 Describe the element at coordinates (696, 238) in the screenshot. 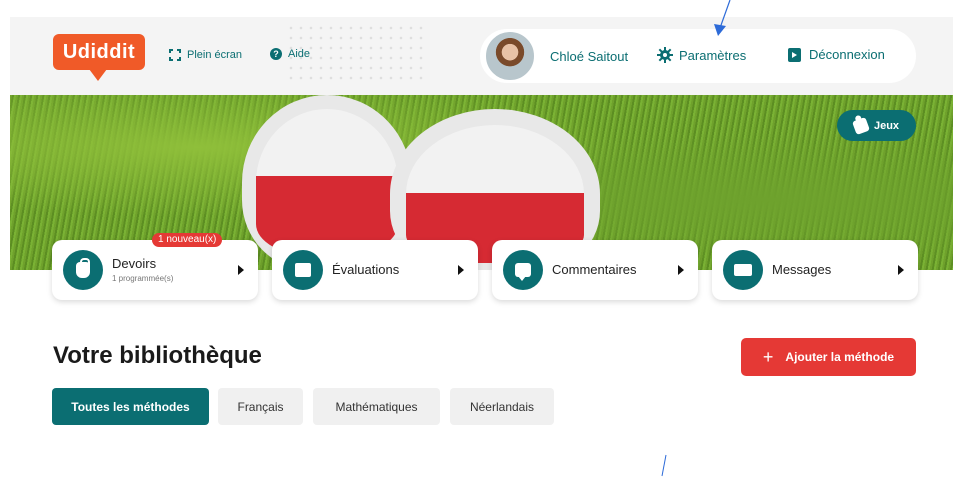

I see `annotation-overlay` at that location.